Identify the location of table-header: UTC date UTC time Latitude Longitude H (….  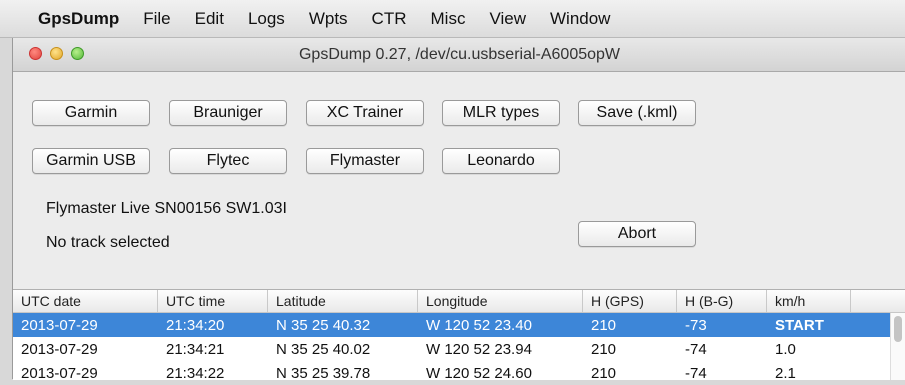
(459, 301).